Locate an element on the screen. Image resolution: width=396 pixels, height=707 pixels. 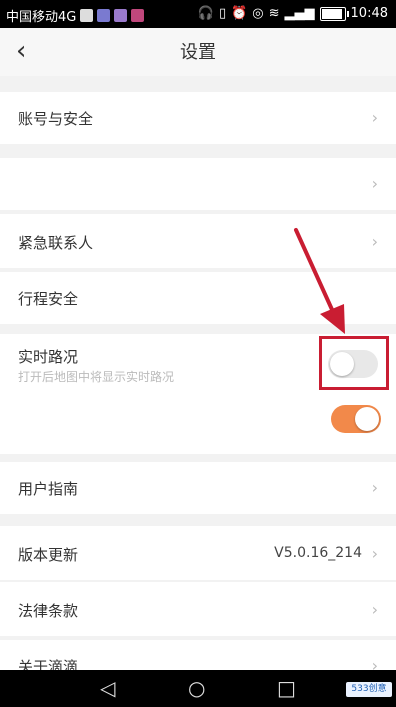
watermark: 533创意 is located at coordinates (369, 689).